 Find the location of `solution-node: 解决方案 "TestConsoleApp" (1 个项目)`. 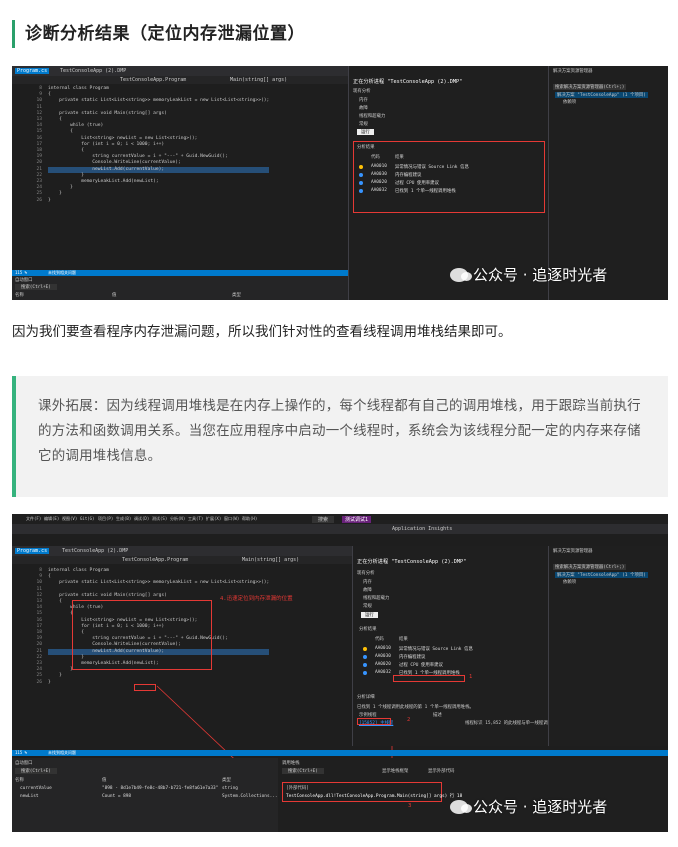

solution-node: 解决方案 "TestConsoleApp" (1 个项目) is located at coordinates (601, 95).